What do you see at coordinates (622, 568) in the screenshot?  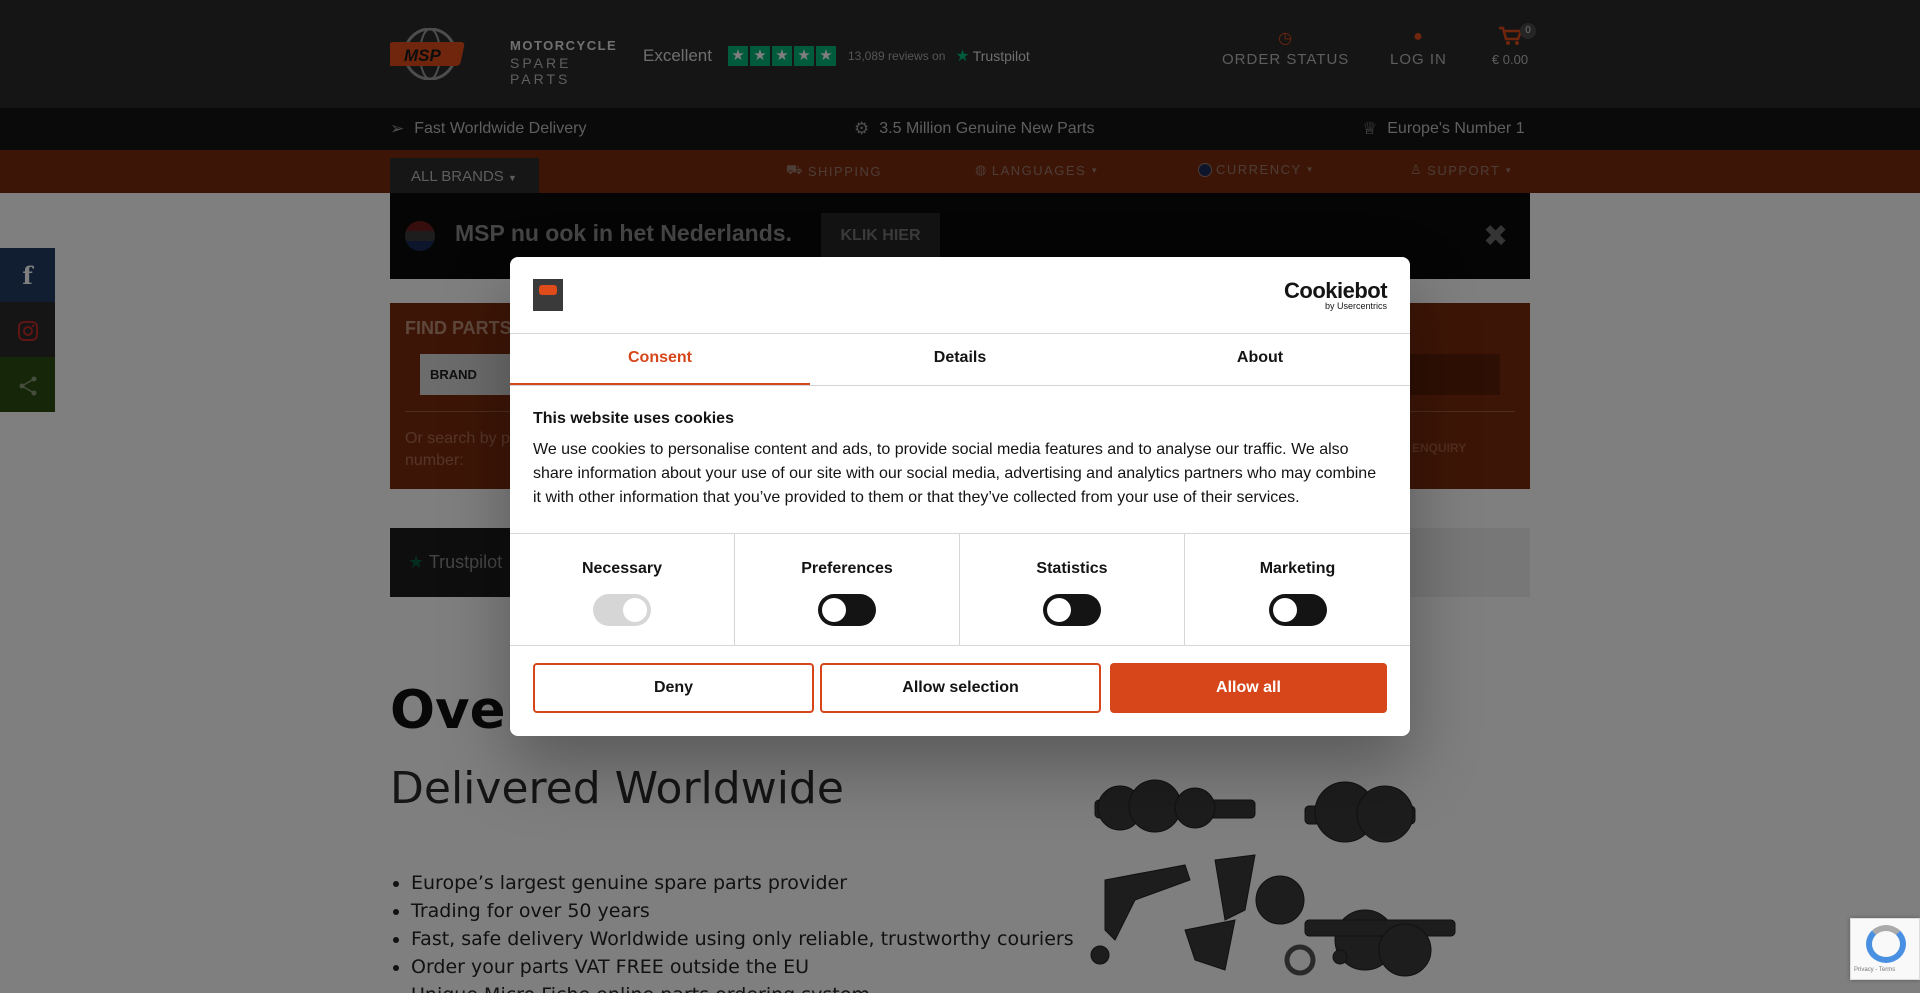 I see `category-label: Necessary` at bounding box center [622, 568].